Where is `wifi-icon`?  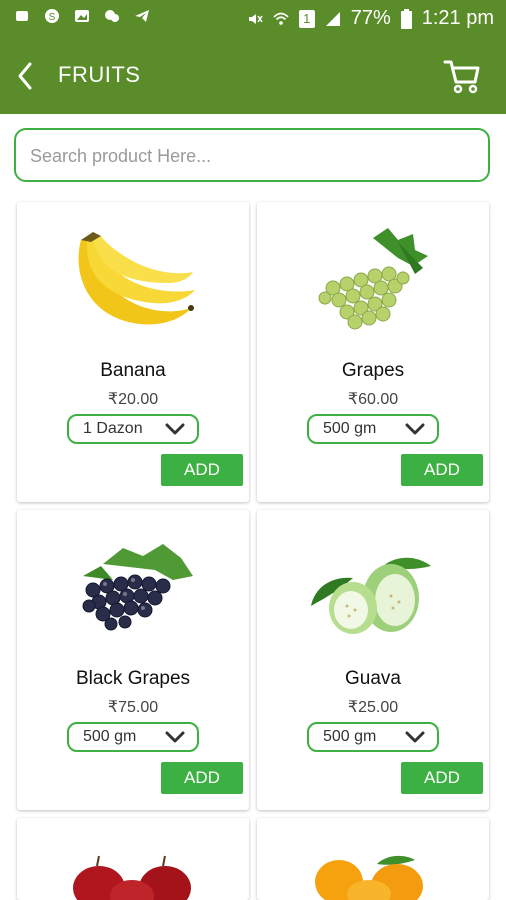
wifi-icon is located at coordinates (281, 18).